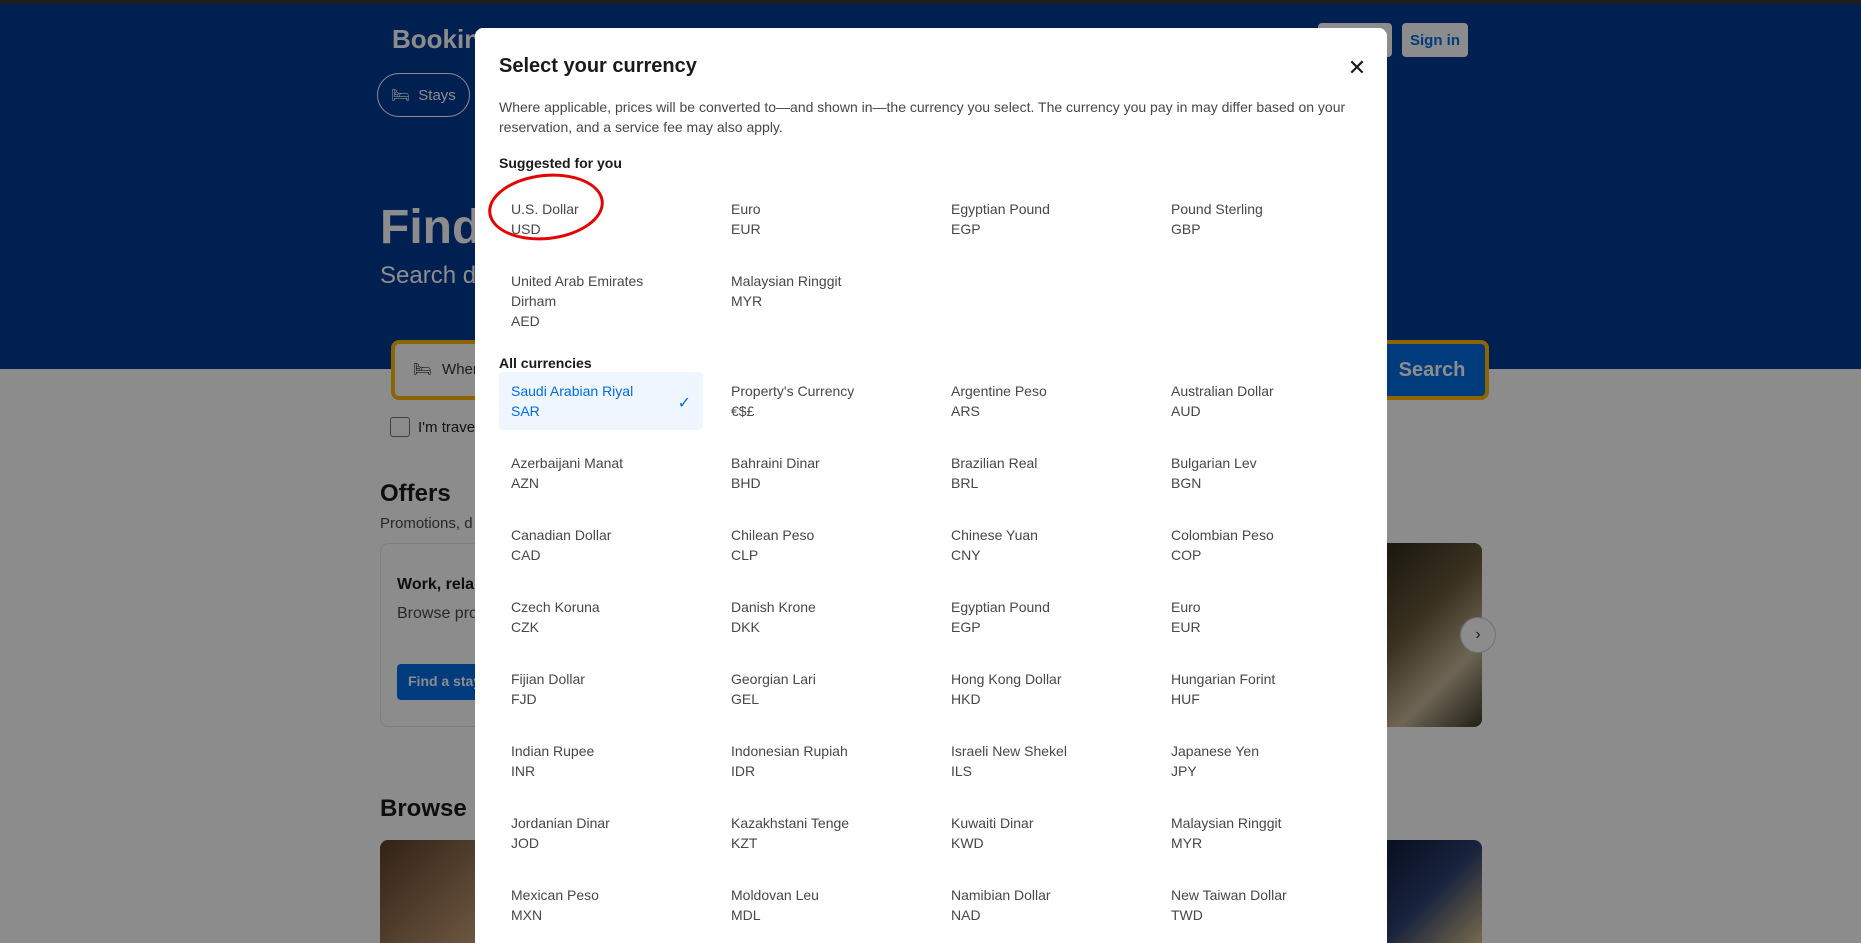 This screenshot has height=943, width=1861. I want to click on currency-name: Moldovan Leu, so click(775, 895).